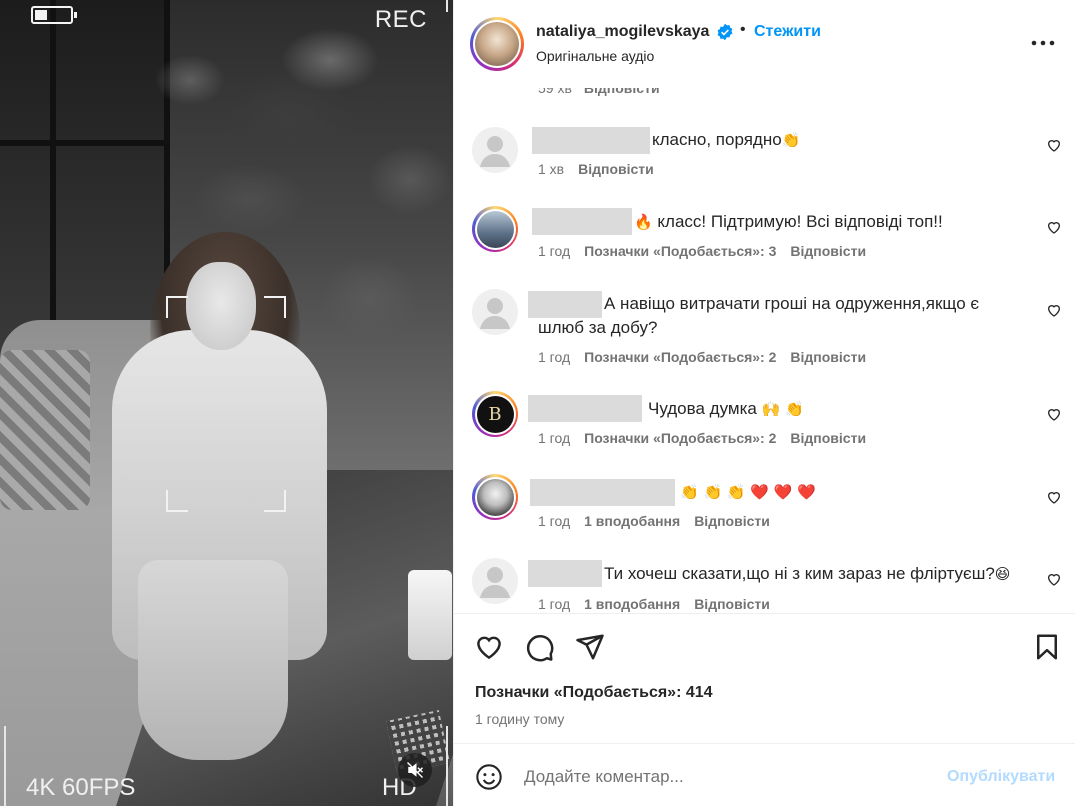 The image size is (1075, 806). What do you see at coordinates (788, 221) in the screenshot?
I see `comment-text: 🔥 класс! Підтримую! Всі відповіді топ!!` at bounding box center [788, 221].